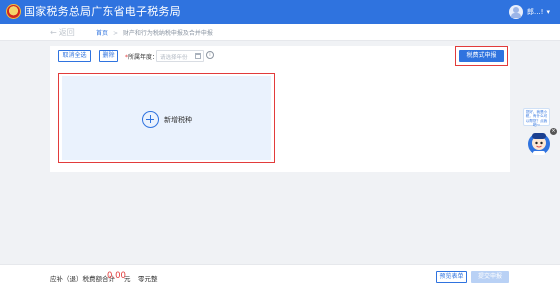 The image size is (560, 289). Describe the element at coordinates (536, 117) in the screenshot. I see `assistant-bubble: 您好，我是小税，有什么可以帮您？点我吧～` at that location.